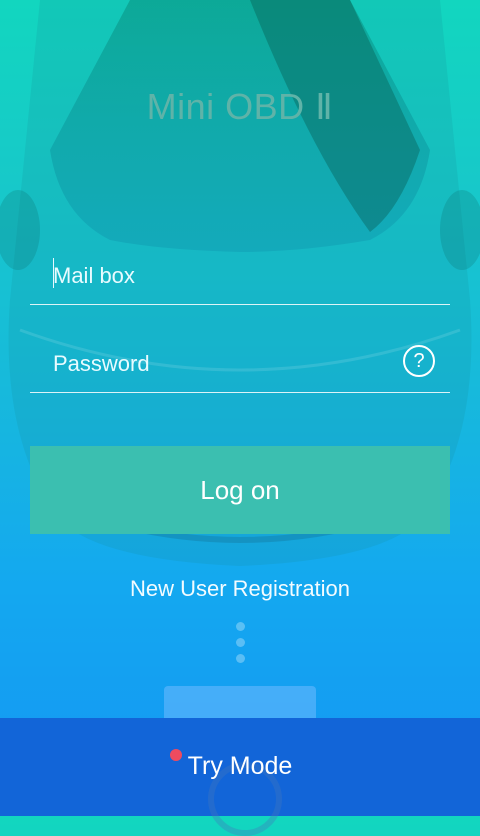 The width and height of the screenshot is (480, 836). Describe the element at coordinates (240, 106) in the screenshot. I see `app-title: Mini OBD Ⅱ` at that location.